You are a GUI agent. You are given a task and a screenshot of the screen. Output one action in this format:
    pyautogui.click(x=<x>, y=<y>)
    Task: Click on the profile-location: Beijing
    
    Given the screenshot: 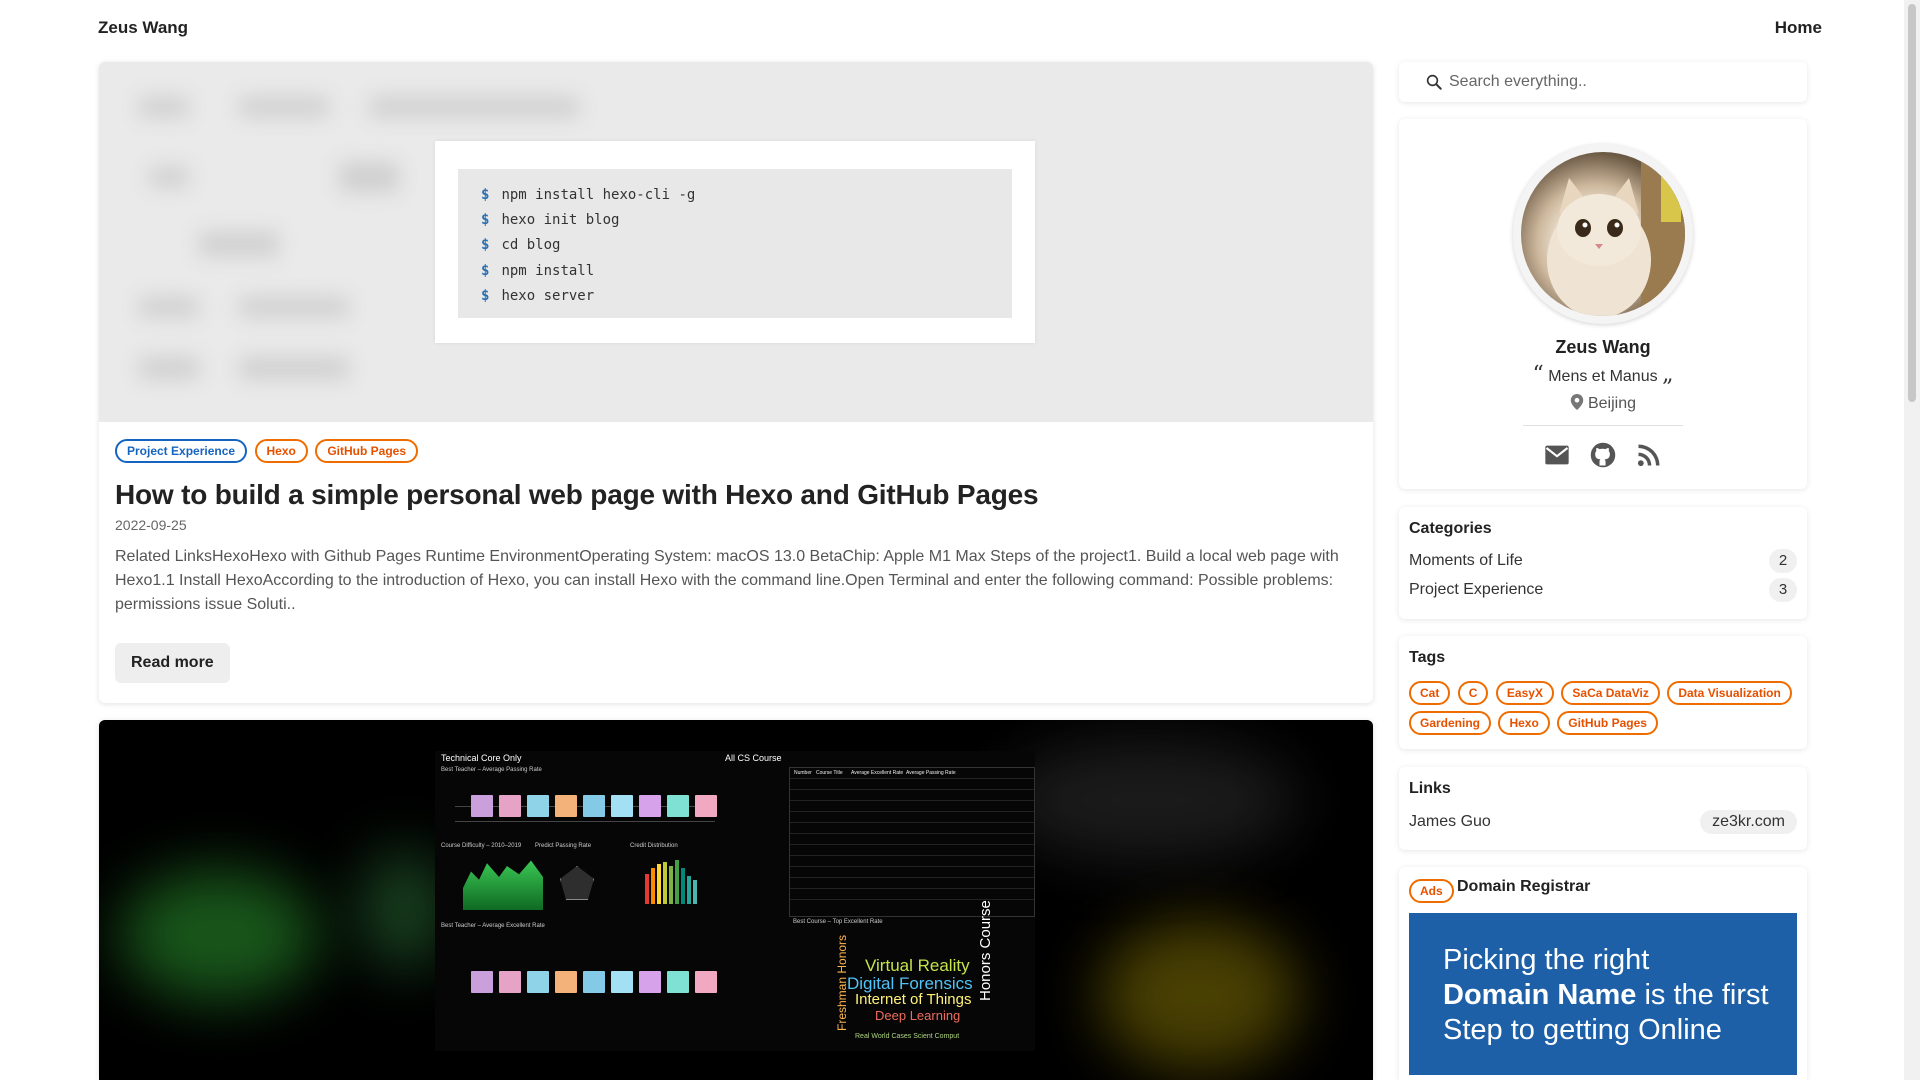 What is the action you would take?
    pyautogui.click(x=1603, y=403)
    